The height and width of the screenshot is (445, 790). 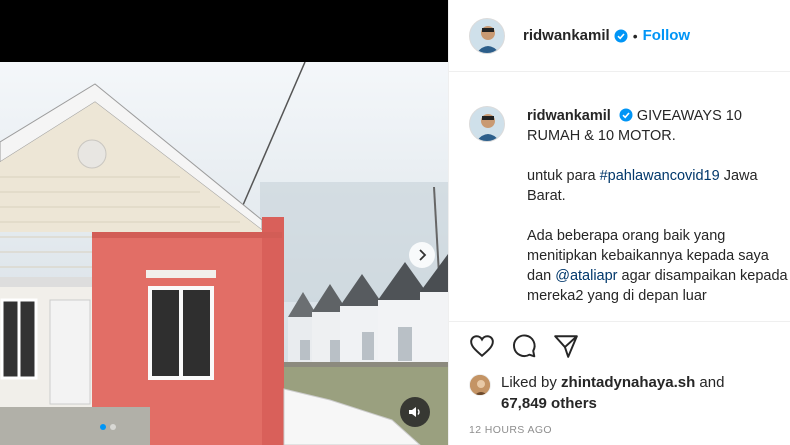 I want to click on avatar, so click(x=487, y=35).